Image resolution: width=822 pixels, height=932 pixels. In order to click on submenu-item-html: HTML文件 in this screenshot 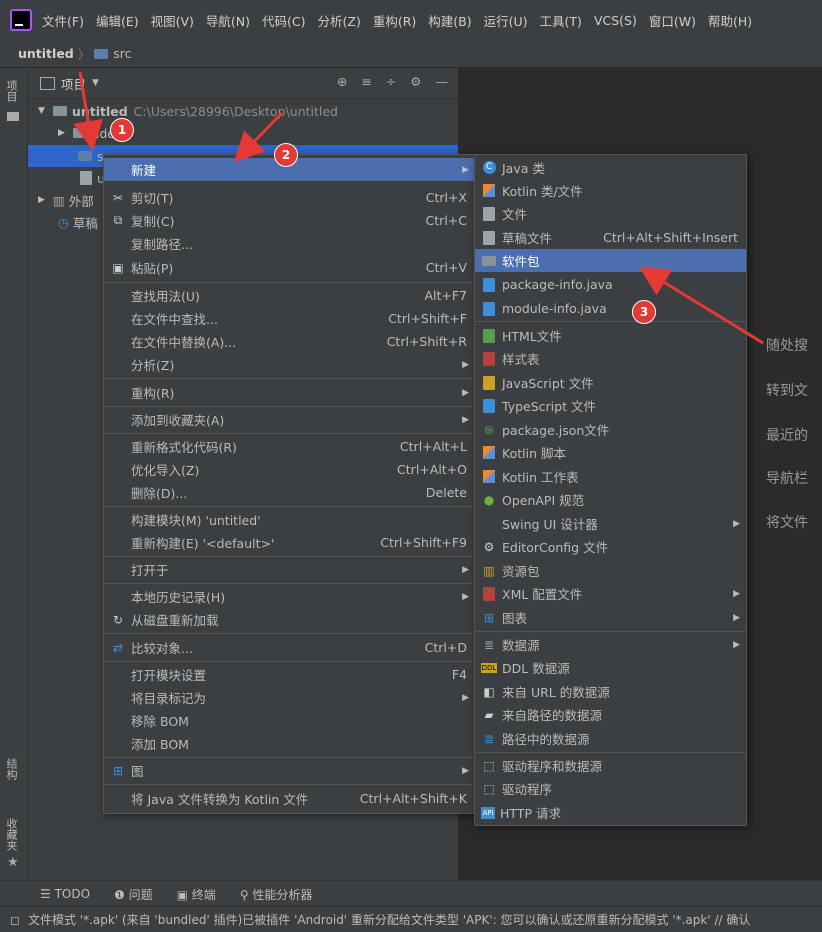, I will do `click(610, 335)`.